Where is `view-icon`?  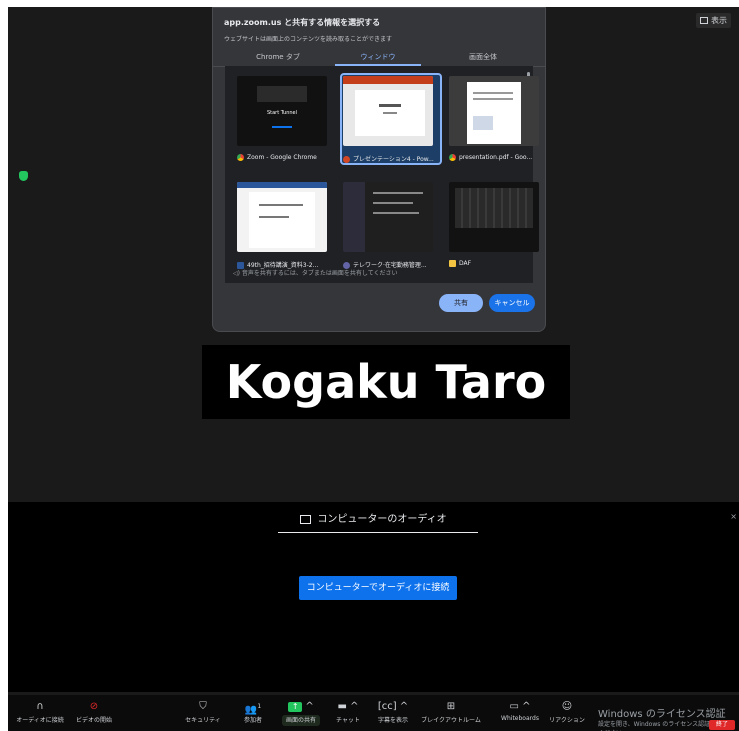 view-icon is located at coordinates (704, 20).